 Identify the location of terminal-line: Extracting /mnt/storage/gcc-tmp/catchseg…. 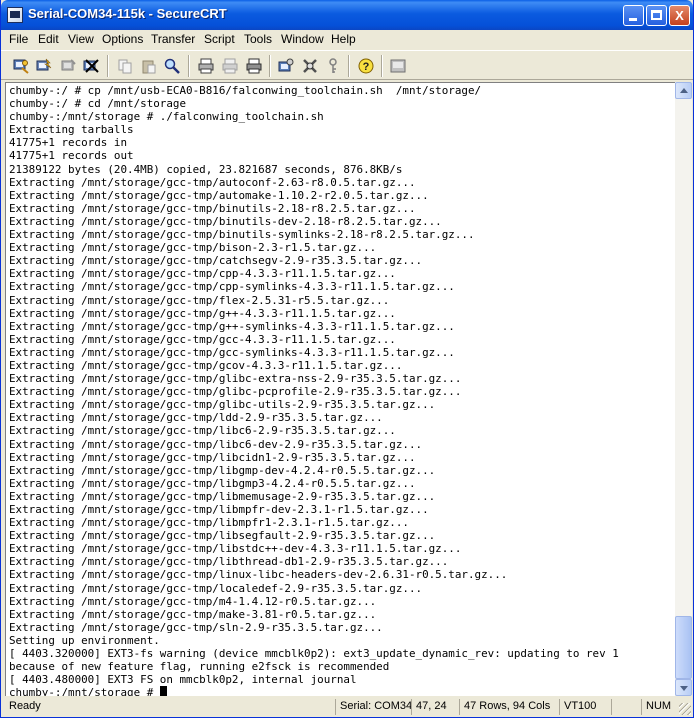
(216, 261).